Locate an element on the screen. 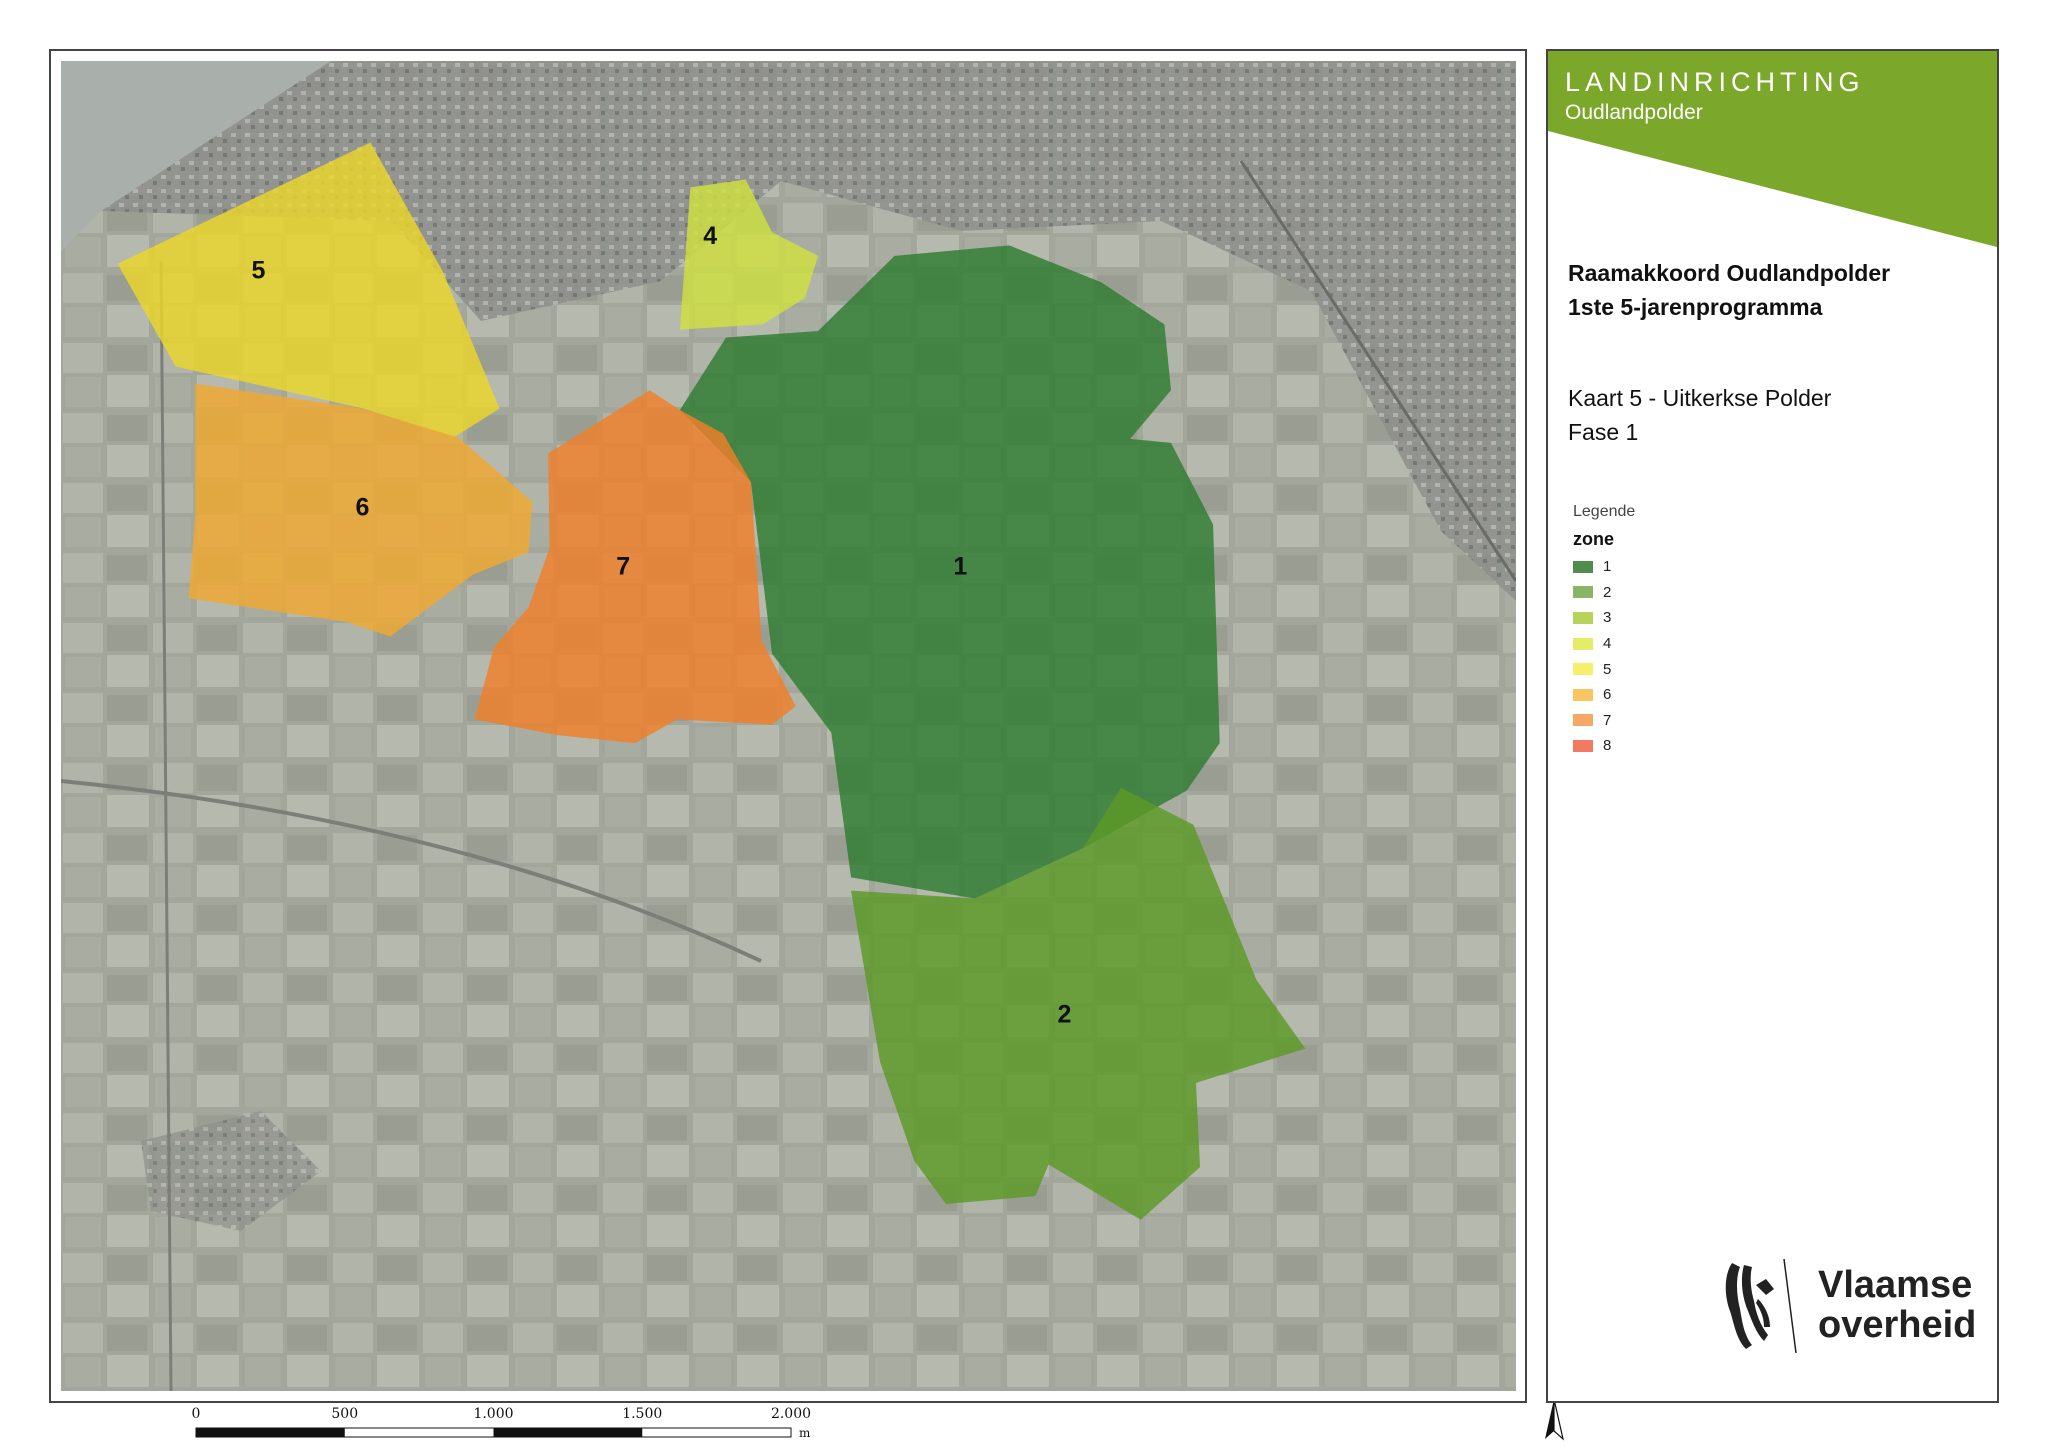 The width and height of the screenshot is (2048, 1449). legend-item: 3 is located at coordinates (1604, 618).